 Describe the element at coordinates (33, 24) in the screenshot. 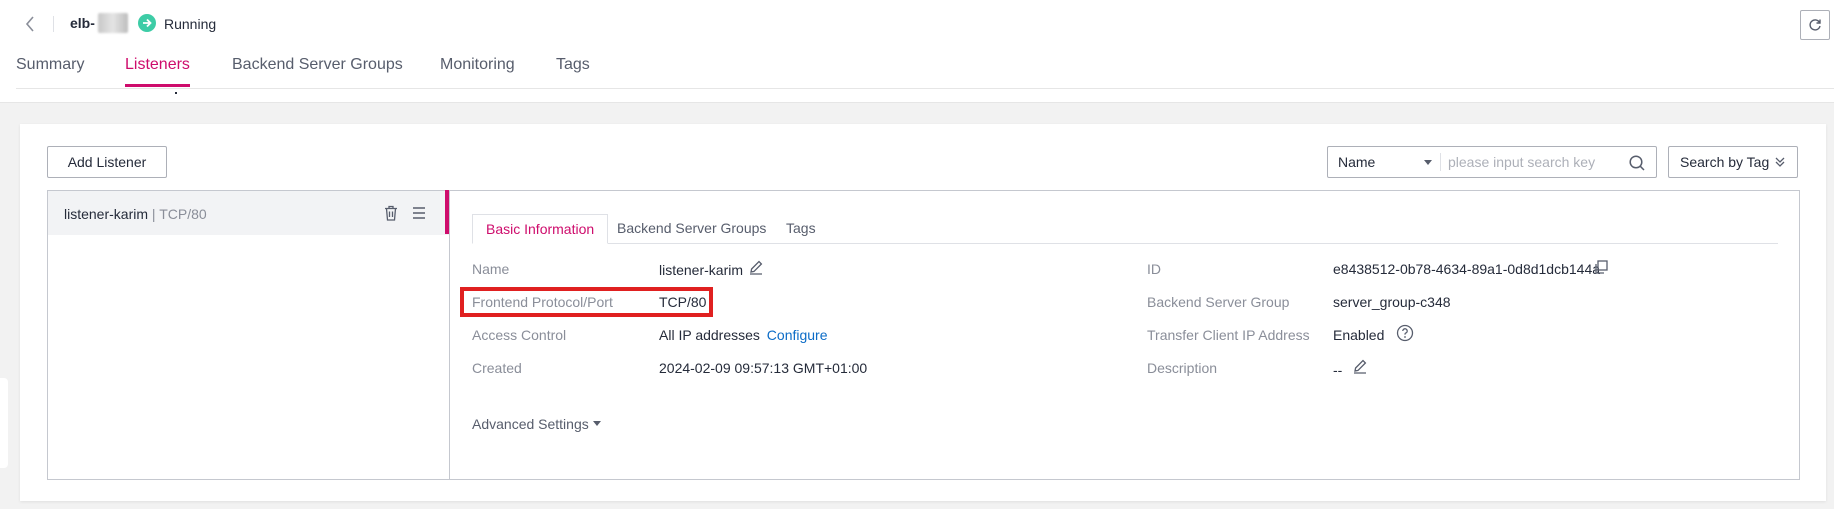

I see `back-arrow-icon` at that location.